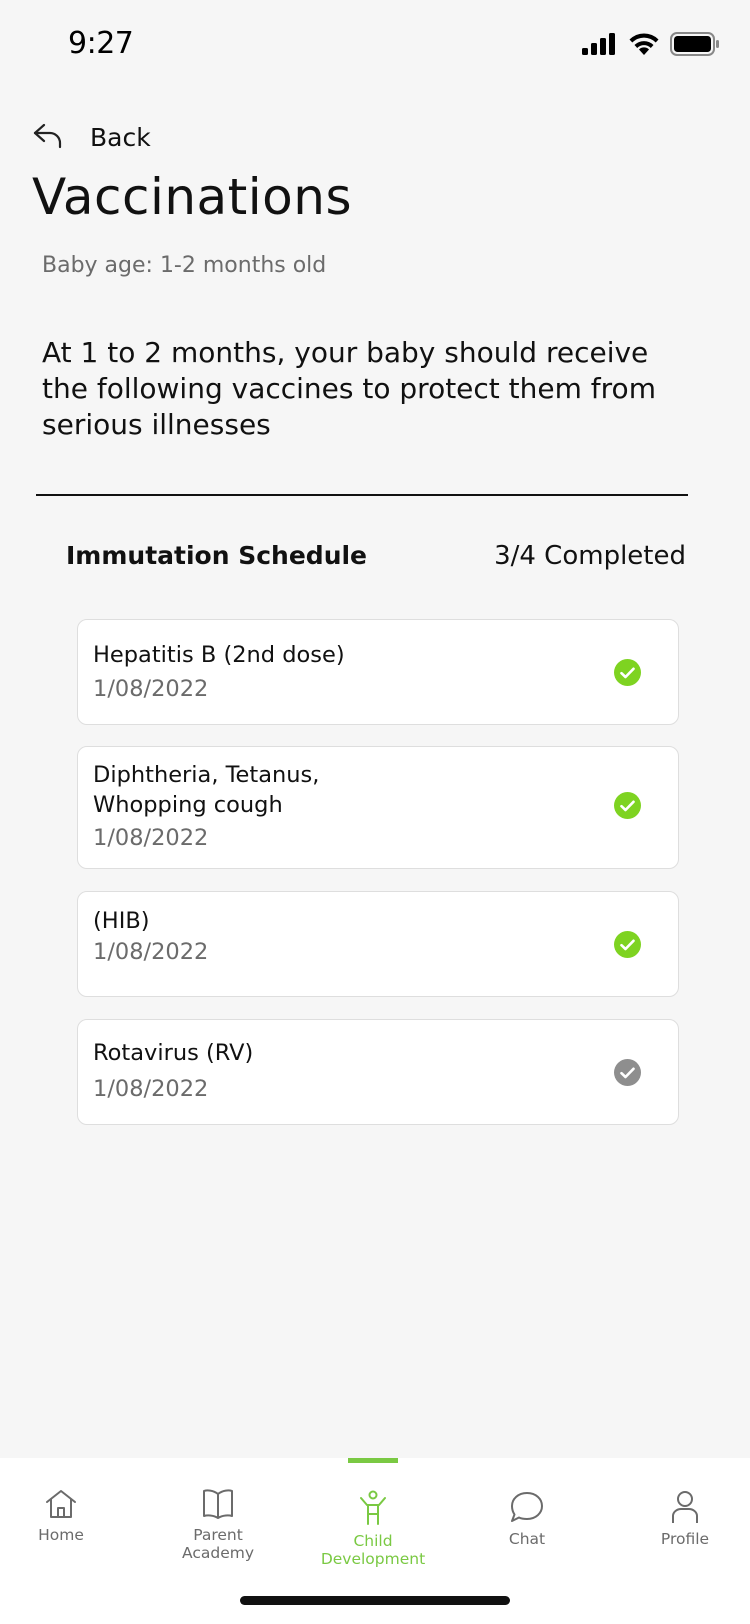 Image resolution: width=750 pixels, height=1624 pixels. I want to click on child-icon, so click(373, 1507).